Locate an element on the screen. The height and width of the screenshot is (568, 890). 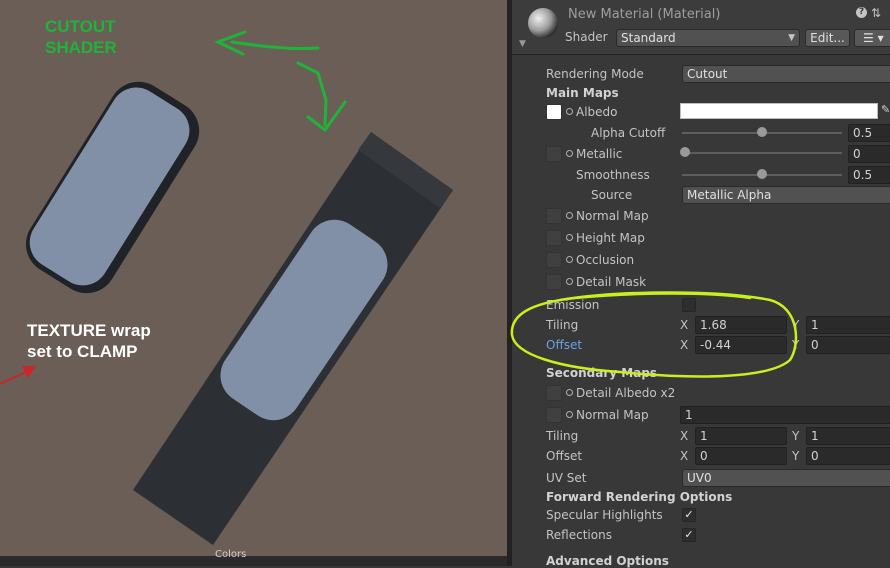
secondary-tiling-x-axis-label: X is located at coordinates (684, 436).